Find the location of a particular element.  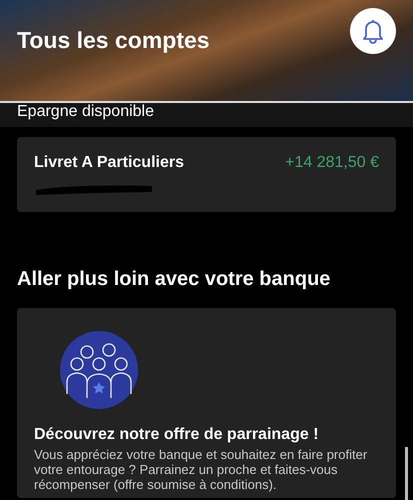

promo-text: Vous appréciez votre banque et souhaitez en faire profiter votre entourage ? Parrainez un proche et faites-vous récompenser (offre soumise à conditions). is located at coordinates (201, 469).